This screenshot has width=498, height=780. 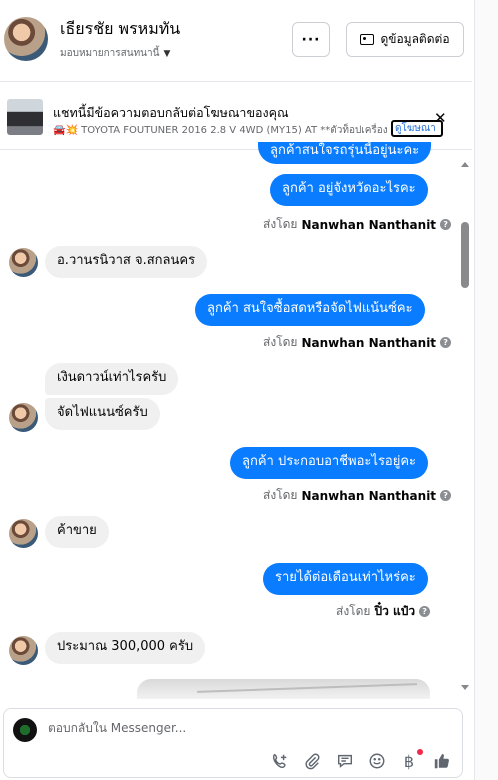 I want to click on close-icon: ✕, so click(x=440, y=118).